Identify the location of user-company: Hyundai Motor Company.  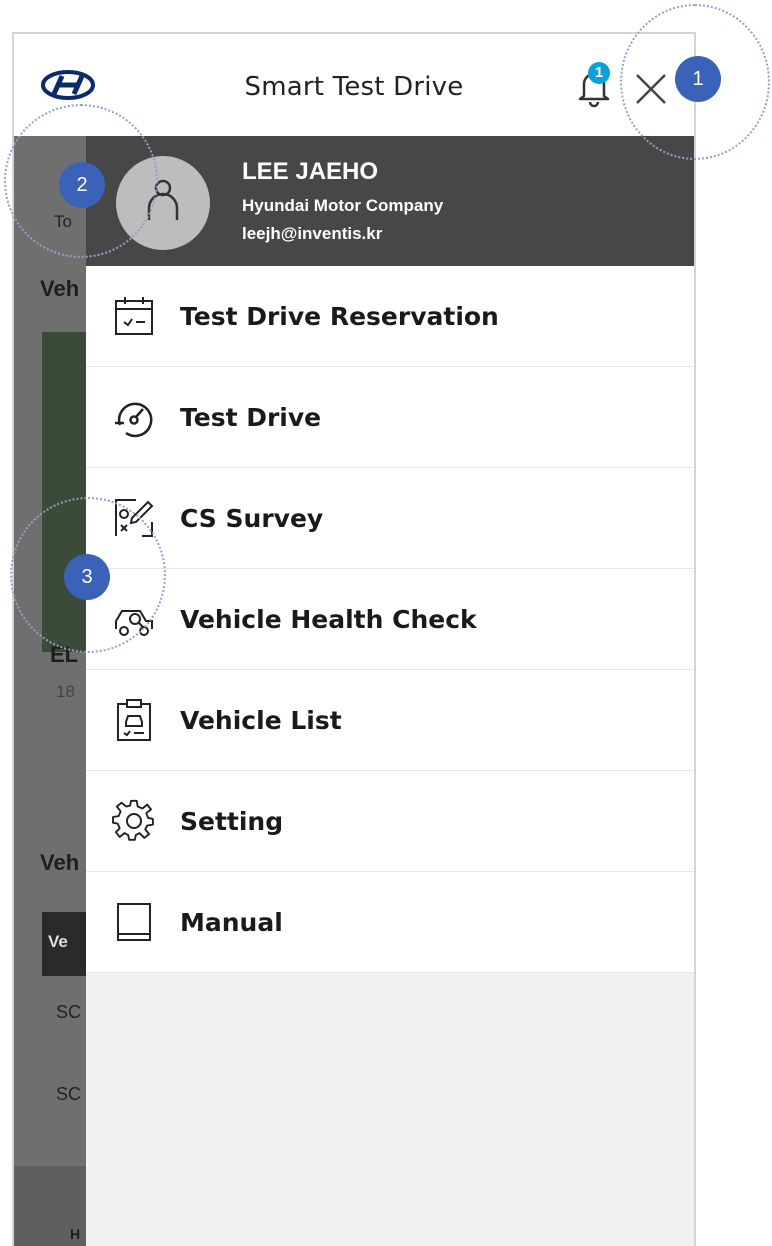
(343, 205).